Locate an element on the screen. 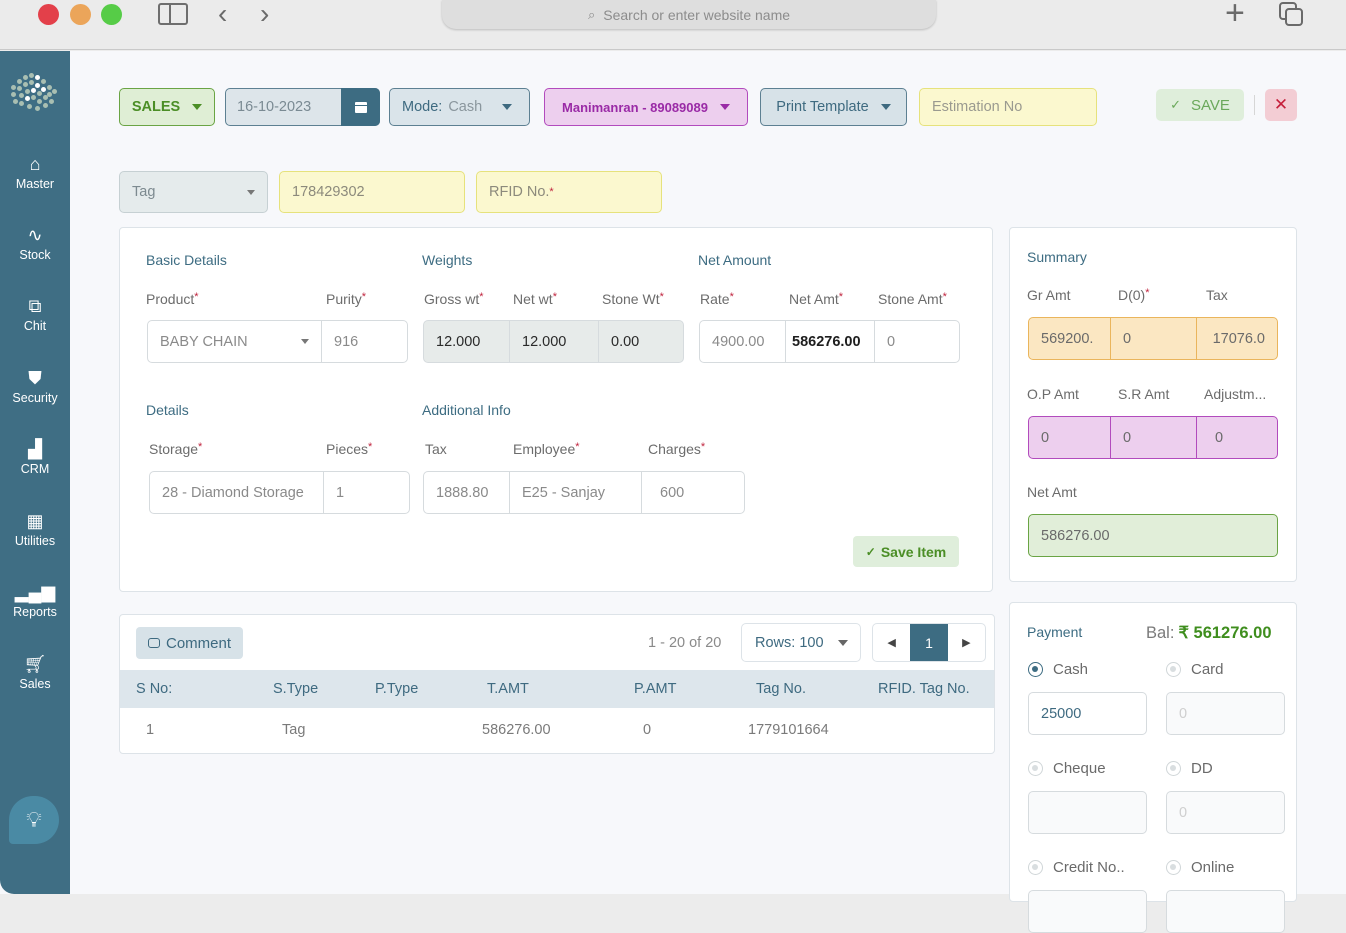 The image size is (1346, 933). payment-method-dd: DD is located at coordinates (1189, 768).